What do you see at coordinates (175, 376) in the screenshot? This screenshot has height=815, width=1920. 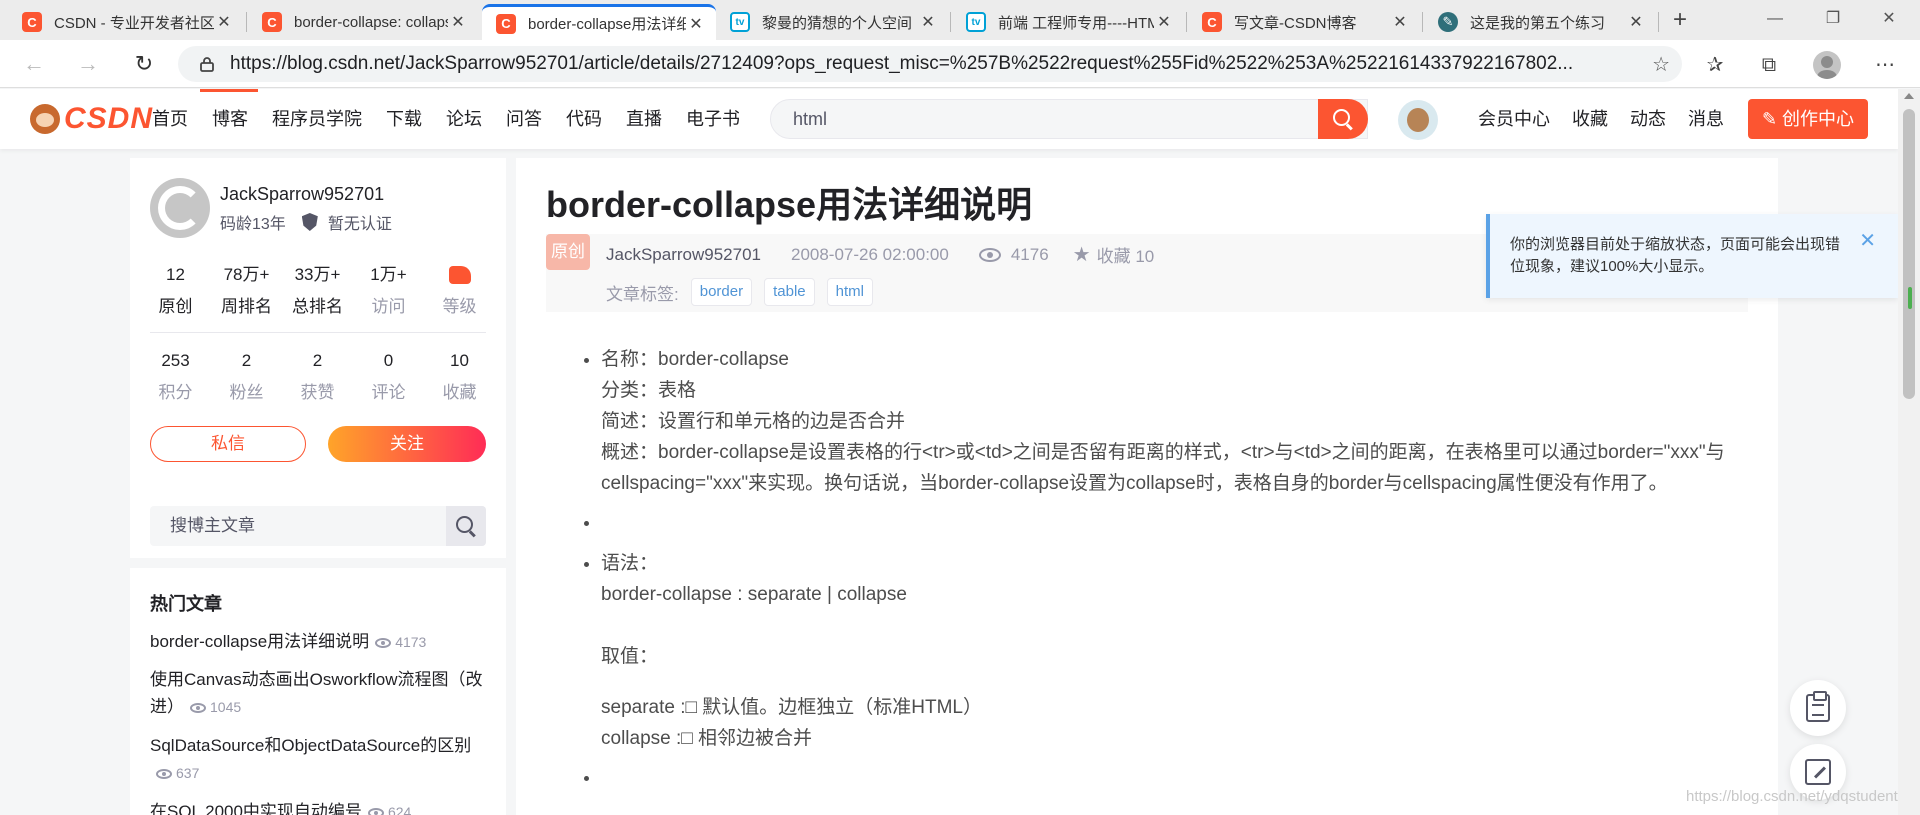 I see `stat-points: 253 积分` at bounding box center [175, 376].